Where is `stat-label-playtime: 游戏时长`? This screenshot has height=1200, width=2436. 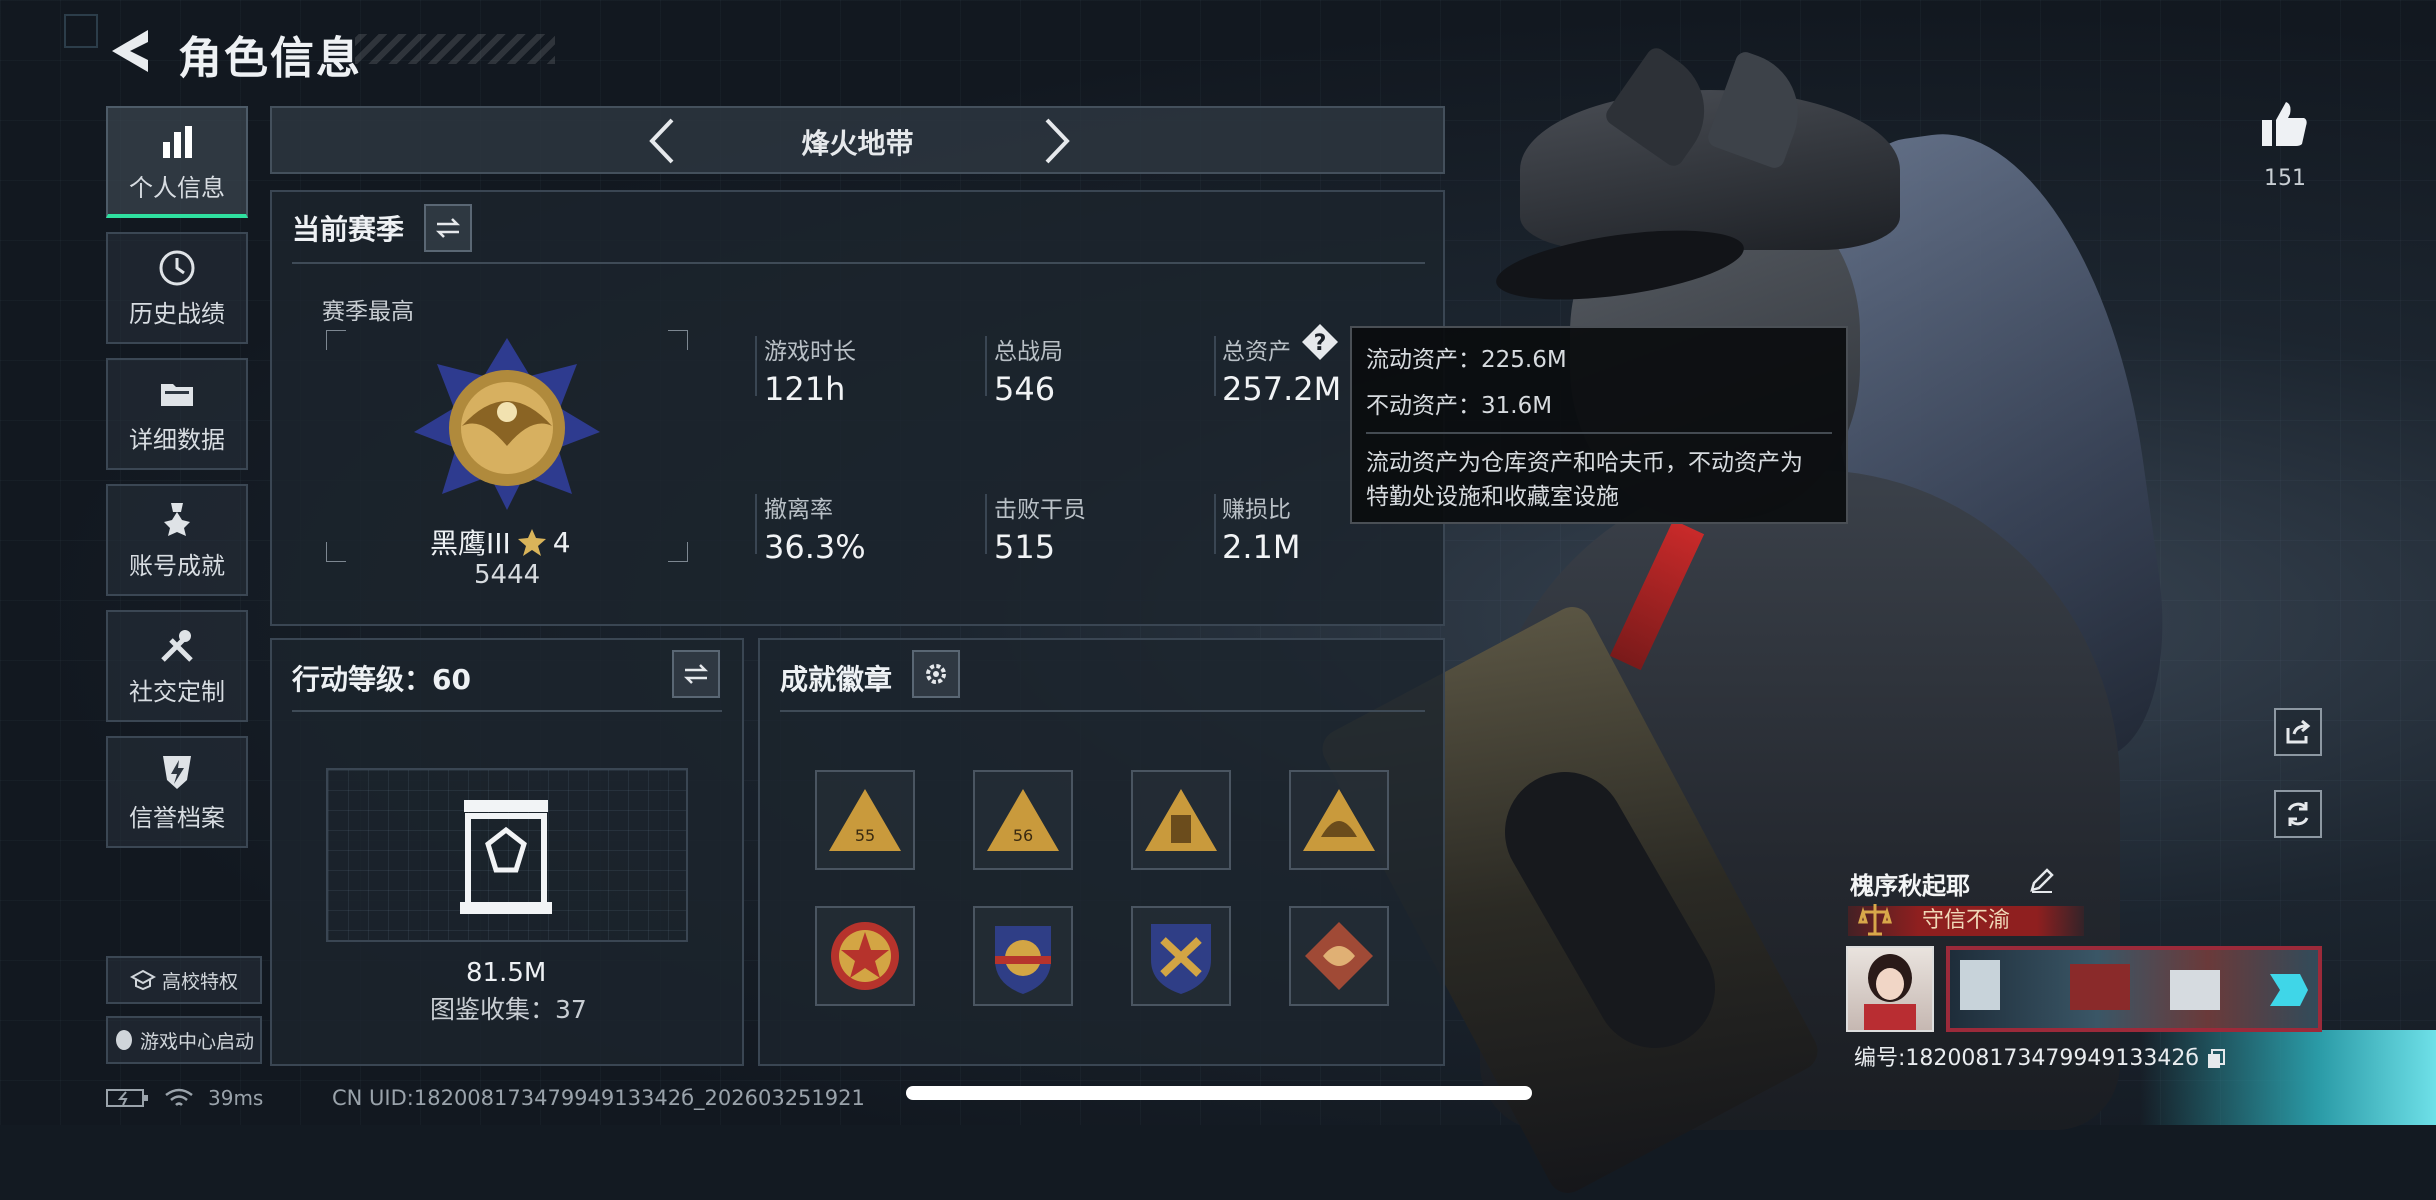 stat-label-playtime: 游戏时长 is located at coordinates (810, 352).